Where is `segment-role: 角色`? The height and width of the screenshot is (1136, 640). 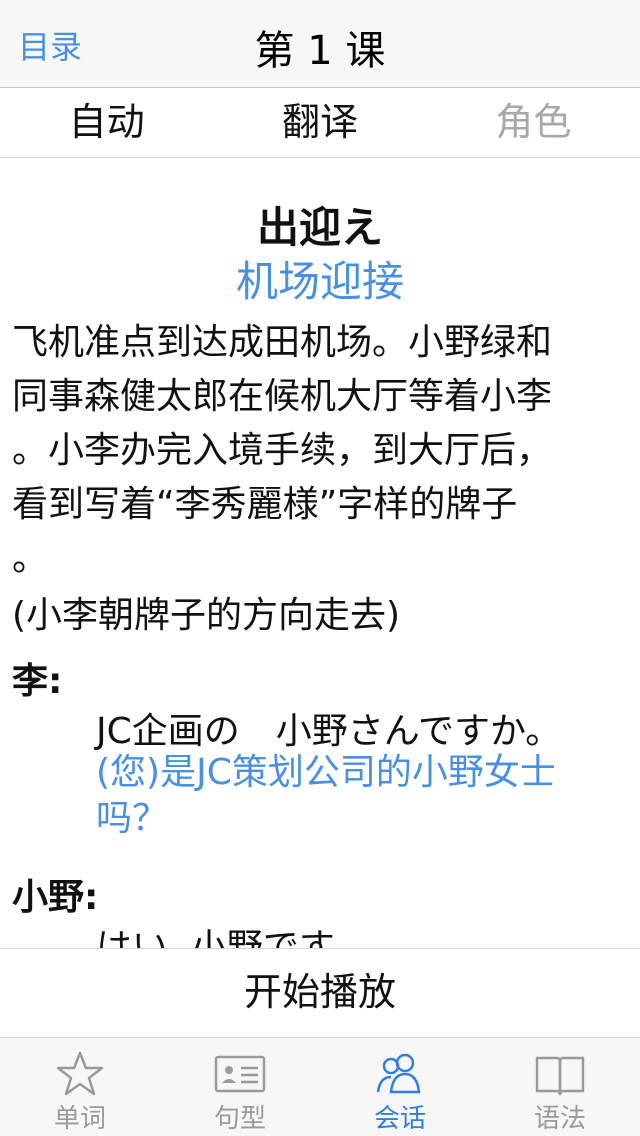 segment-role: 角色 is located at coordinates (533, 122).